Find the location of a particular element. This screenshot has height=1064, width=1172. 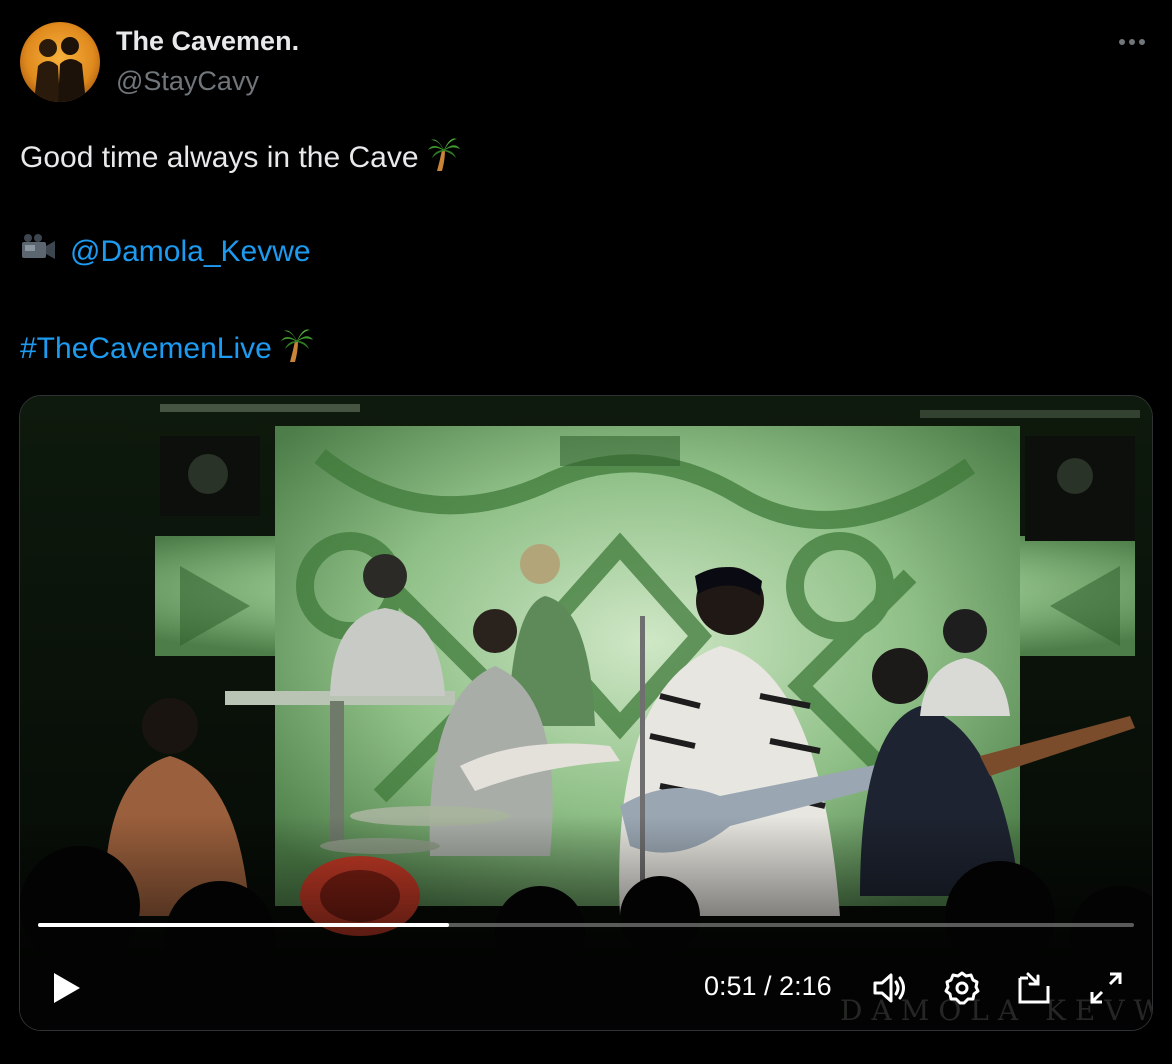

more-options-button is located at coordinates (1132, 42).